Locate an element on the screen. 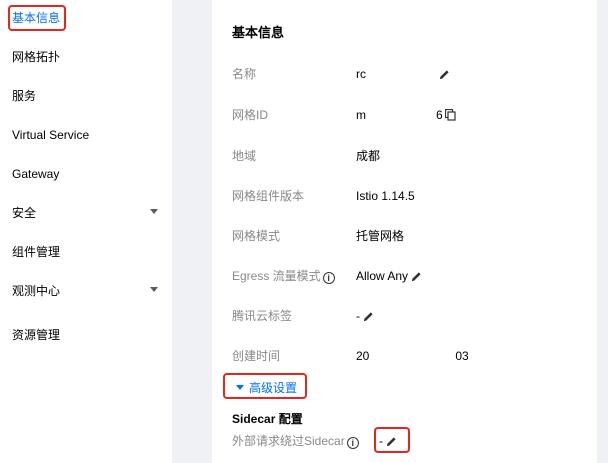 The height and width of the screenshot is (463, 608). row-label-text: Egress 流量模式 is located at coordinates (276, 276).